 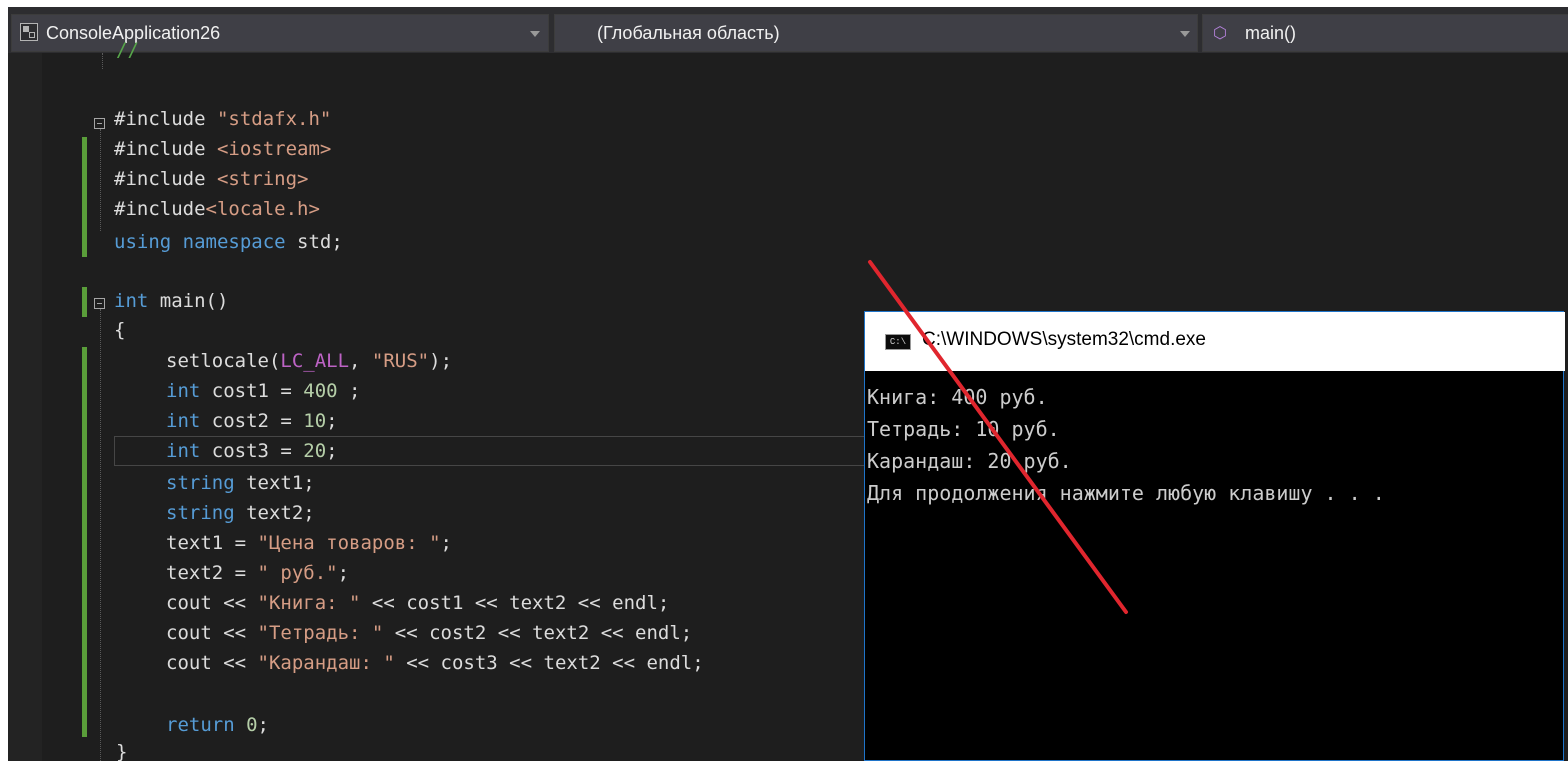 What do you see at coordinates (309, 543) in the screenshot?
I see `code-line: text1 = "Цена товаров: ";` at bounding box center [309, 543].